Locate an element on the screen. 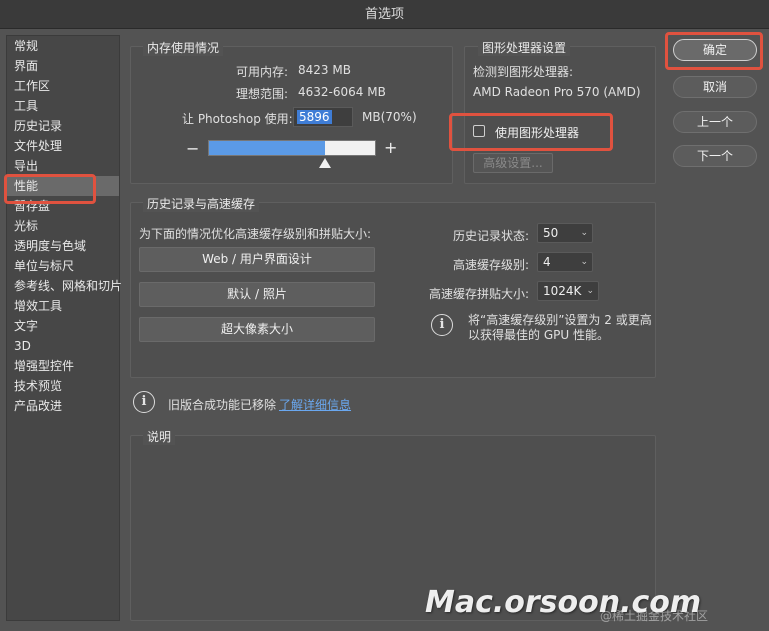  memory-title: 内存使用情况 is located at coordinates (183, 47).